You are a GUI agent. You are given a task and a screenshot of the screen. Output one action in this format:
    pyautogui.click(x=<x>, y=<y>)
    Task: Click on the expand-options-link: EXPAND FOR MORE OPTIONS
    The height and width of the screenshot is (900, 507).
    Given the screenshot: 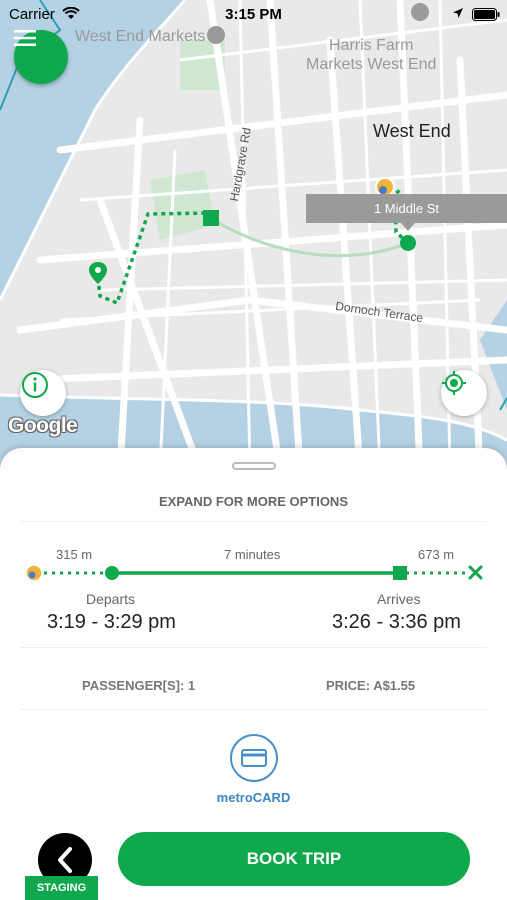 What is the action you would take?
    pyautogui.click(x=253, y=501)
    